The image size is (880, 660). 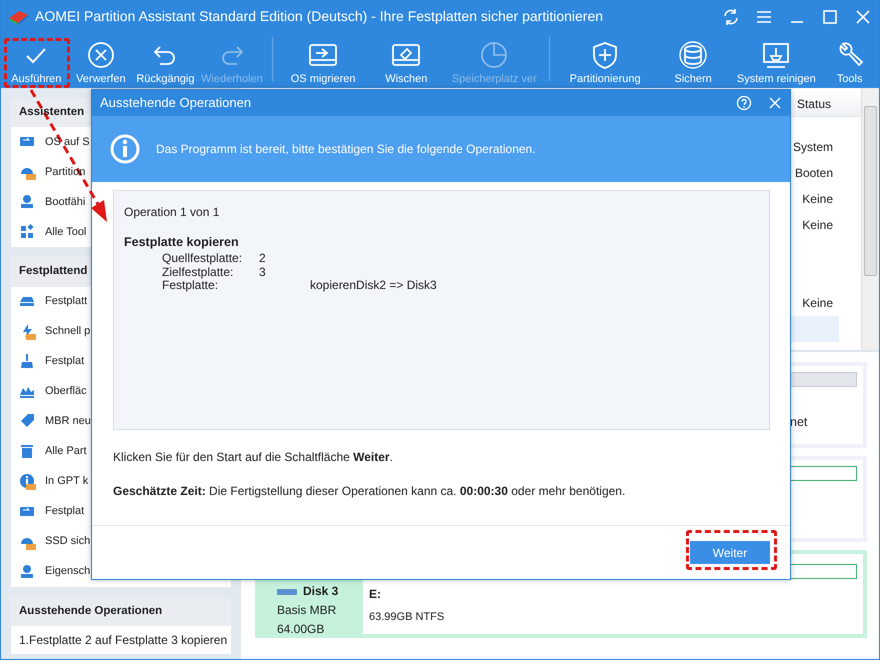 I want to click on table-cell-text: Booten, so click(x=813, y=173).